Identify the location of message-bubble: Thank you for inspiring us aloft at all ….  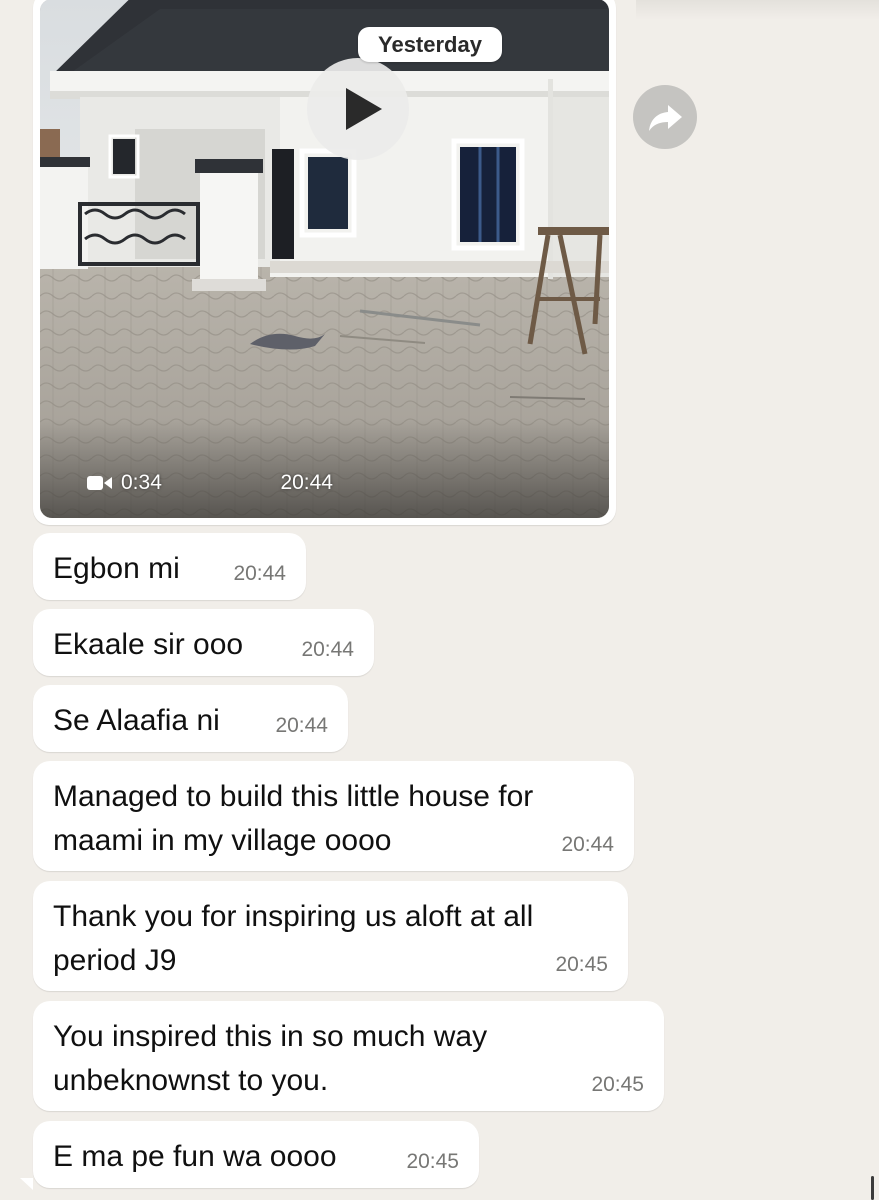
(330, 936).